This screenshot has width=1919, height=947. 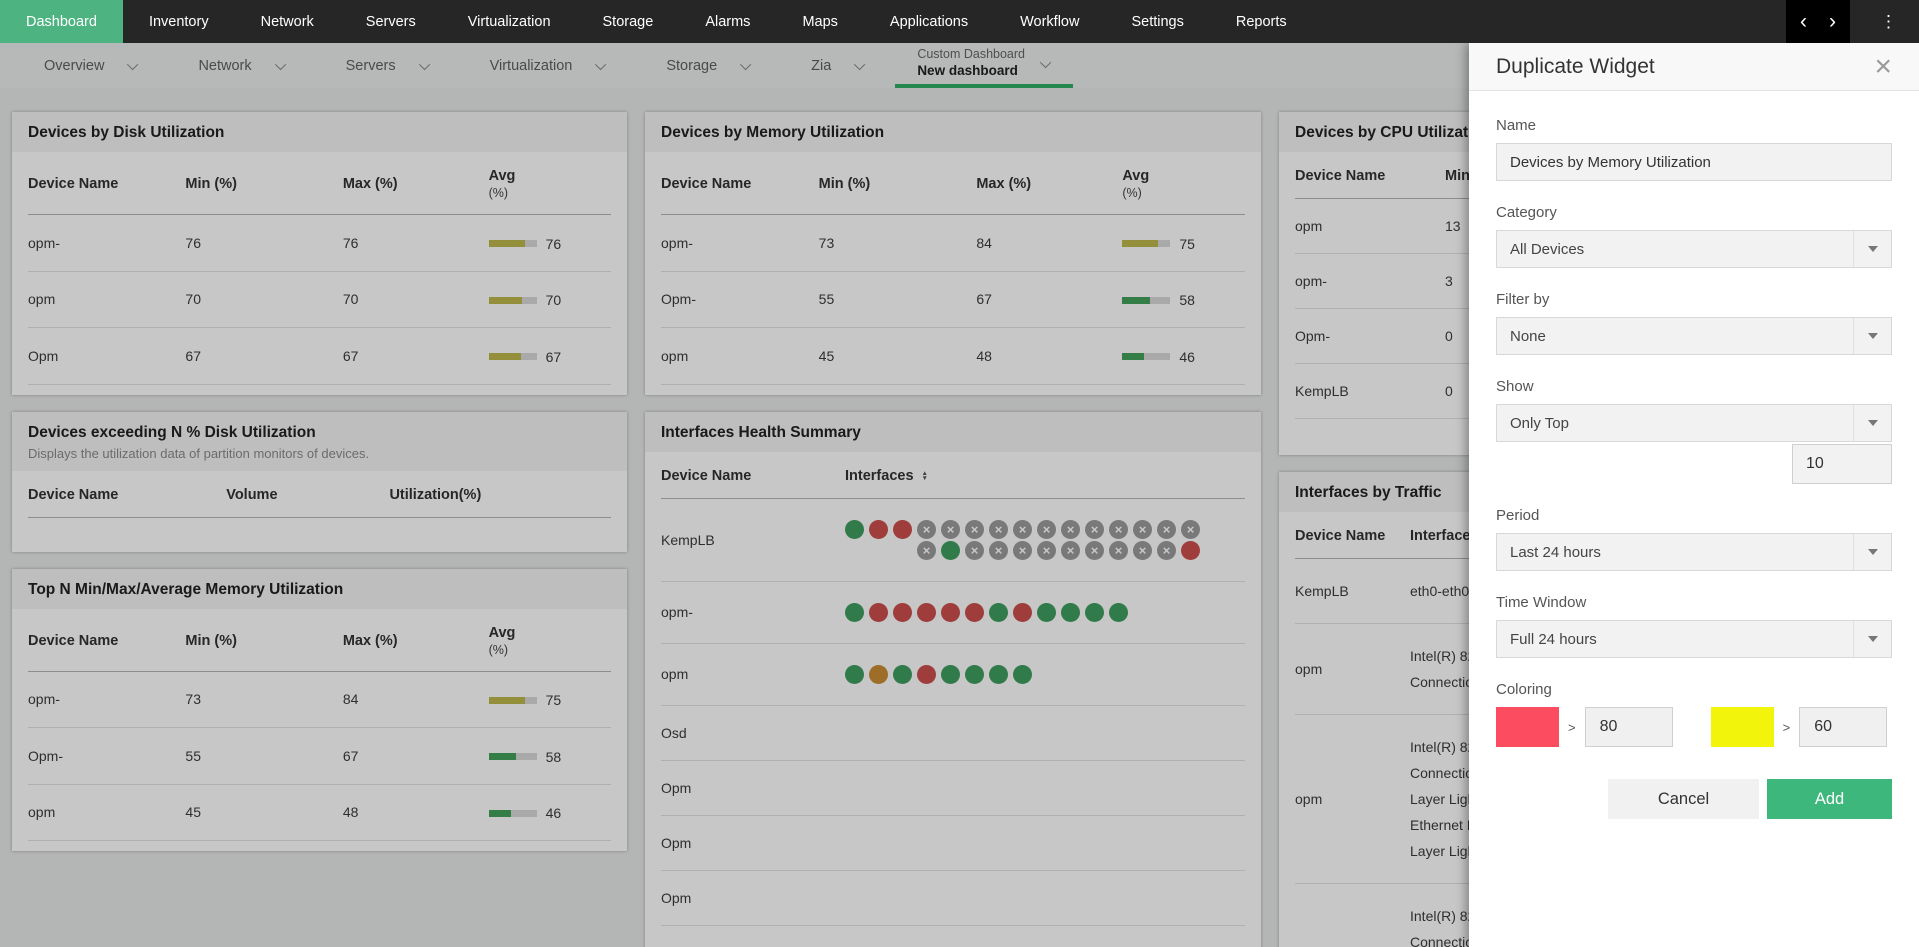 I want to click on color-swatch-red, so click(x=1527, y=727).